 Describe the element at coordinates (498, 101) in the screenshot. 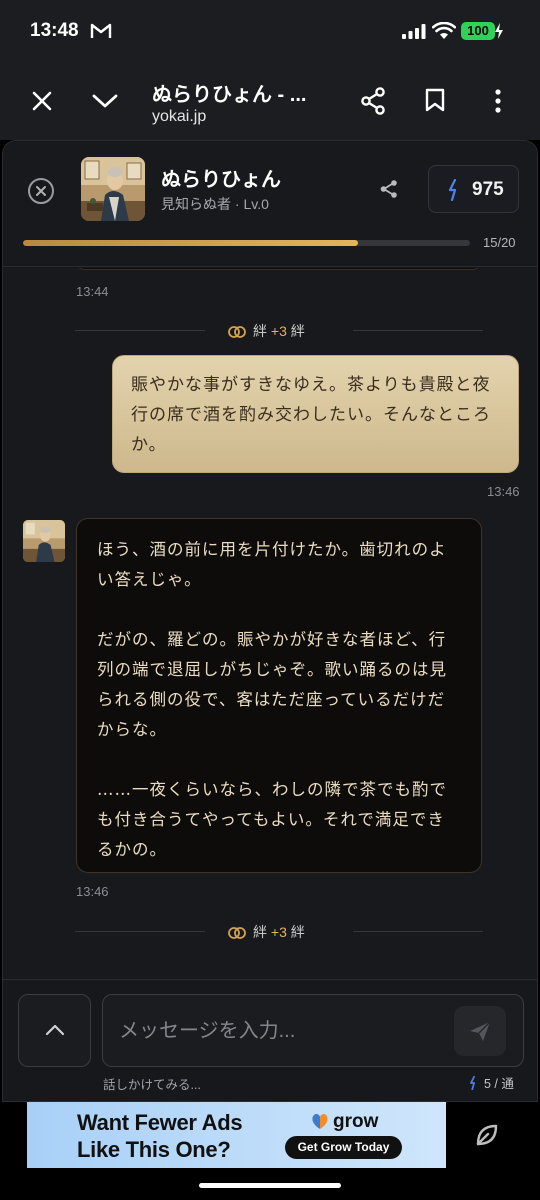

I see `more-vertical-icon` at that location.